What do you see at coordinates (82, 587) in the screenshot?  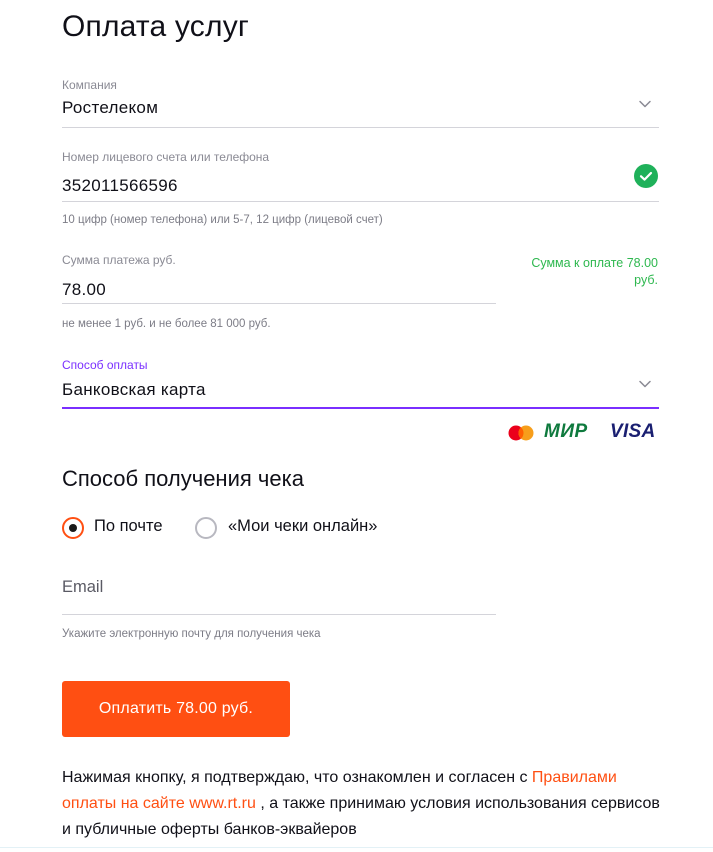 I see `email-input: Email` at bounding box center [82, 587].